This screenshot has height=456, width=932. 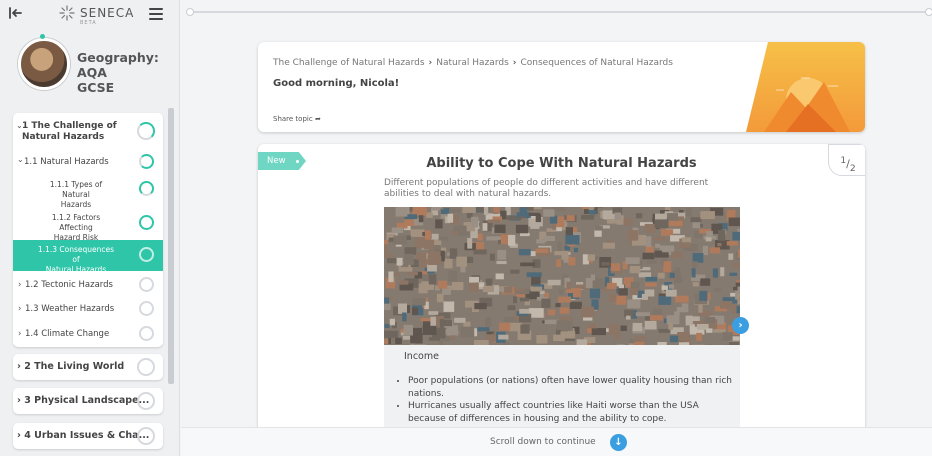 What do you see at coordinates (69, 285) in the screenshot?
I see `topic-label: 1.2 Tectonic Hazards` at bounding box center [69, 285].